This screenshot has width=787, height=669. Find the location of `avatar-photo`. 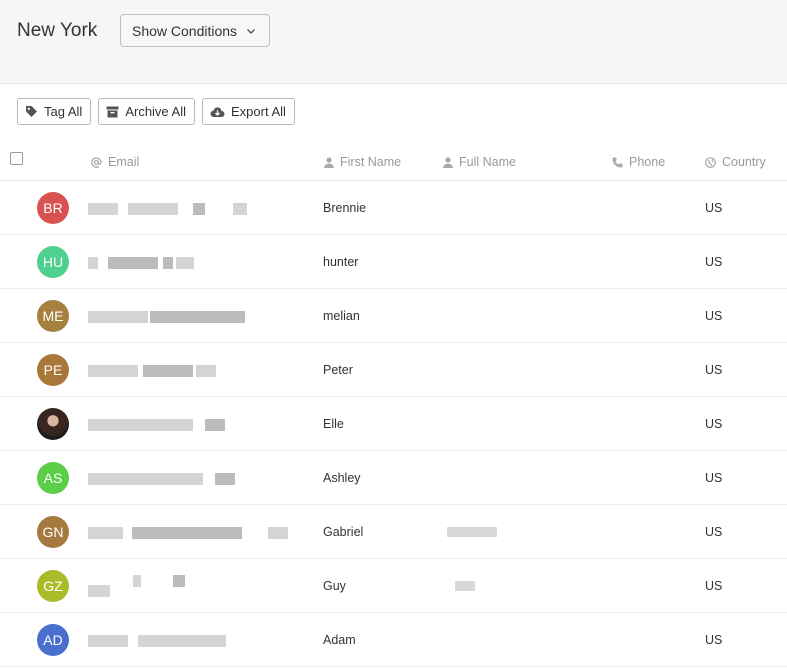

avatar-photo is located at coordinates (53, 424).